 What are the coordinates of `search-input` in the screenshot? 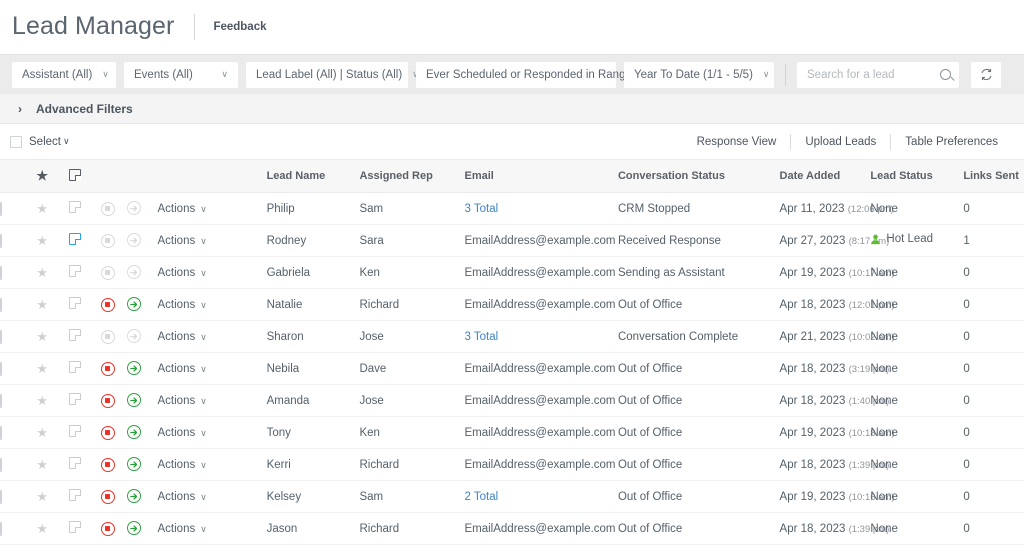 It's located at (872, 74).